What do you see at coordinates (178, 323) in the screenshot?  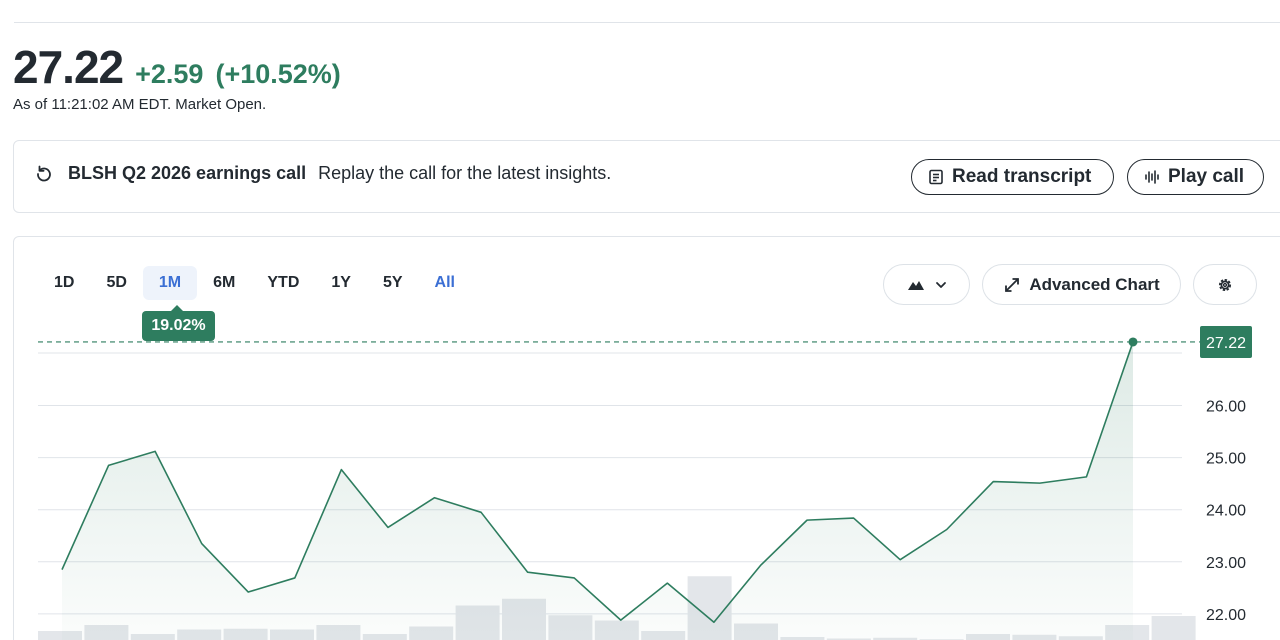 I see `period-change-badge: 19.02%` at bounding box center [178, 323].